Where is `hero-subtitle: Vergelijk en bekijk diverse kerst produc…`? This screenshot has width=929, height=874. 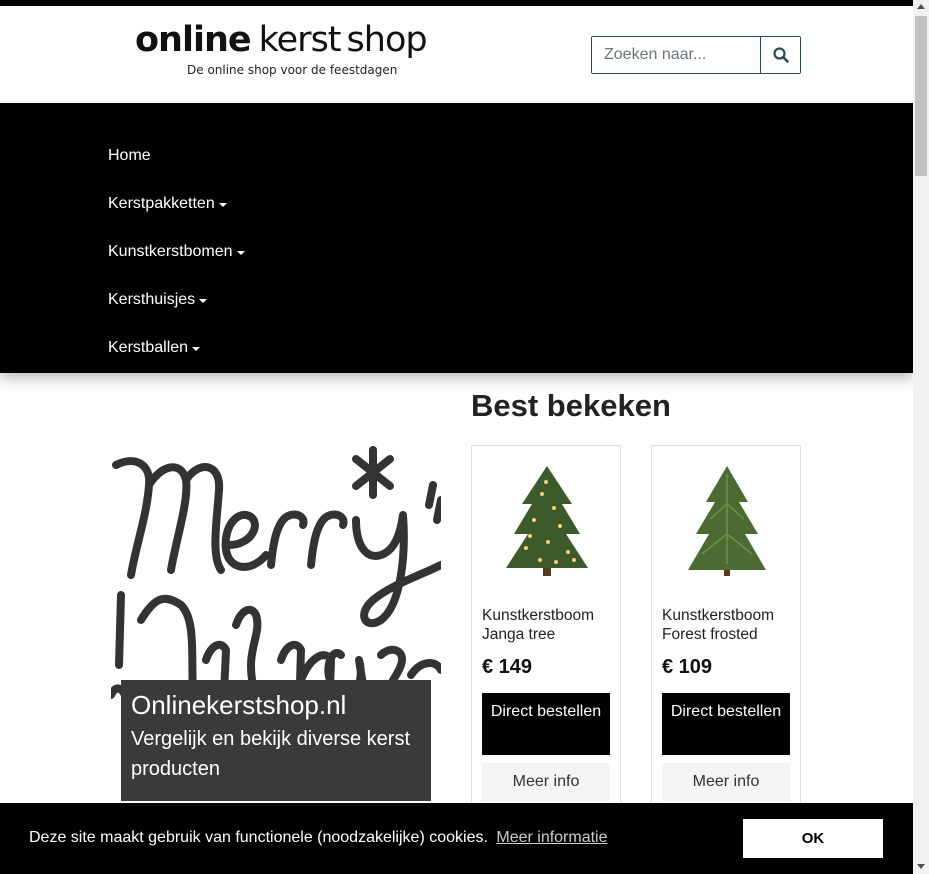
hero-subtitle: Vergelijk en bekijk diverse kerst produc… is located at coordinates (271, 754).